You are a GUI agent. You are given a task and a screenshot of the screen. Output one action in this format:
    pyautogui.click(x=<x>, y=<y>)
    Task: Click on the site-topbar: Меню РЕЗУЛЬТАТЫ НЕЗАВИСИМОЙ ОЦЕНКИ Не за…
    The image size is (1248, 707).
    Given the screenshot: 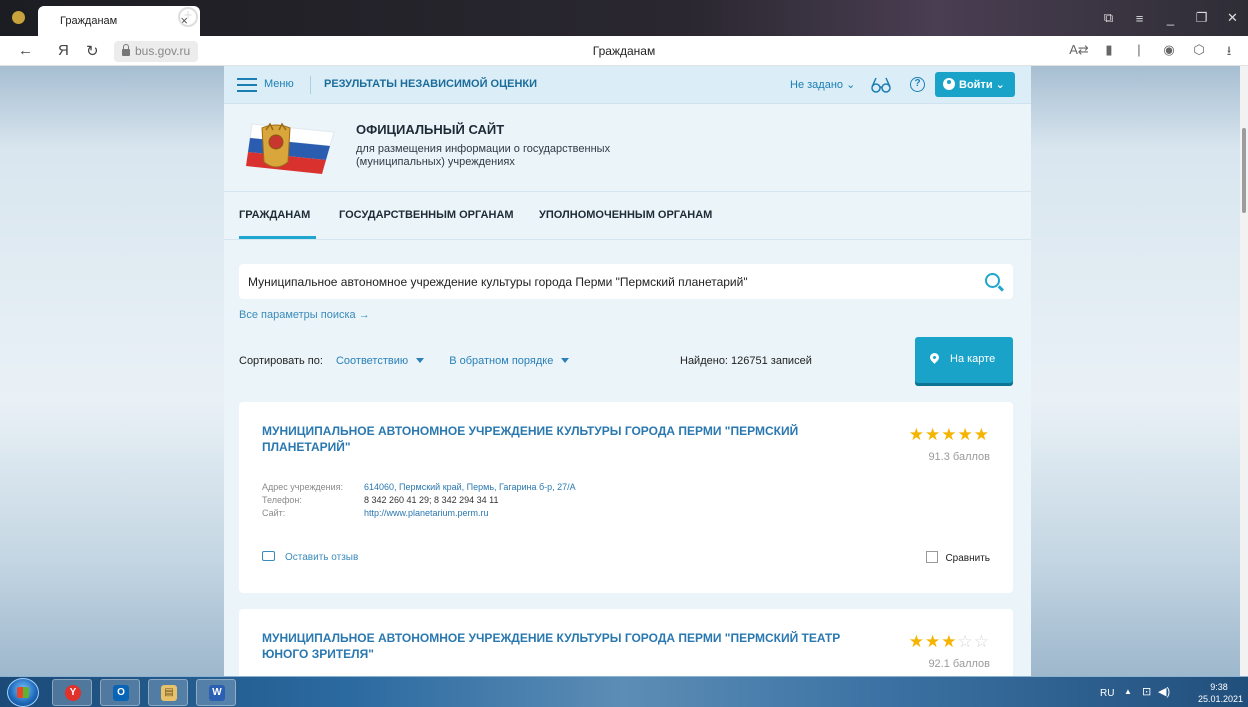 What is the action you would take?
    pyautogui.click(x=627, y=85)
    